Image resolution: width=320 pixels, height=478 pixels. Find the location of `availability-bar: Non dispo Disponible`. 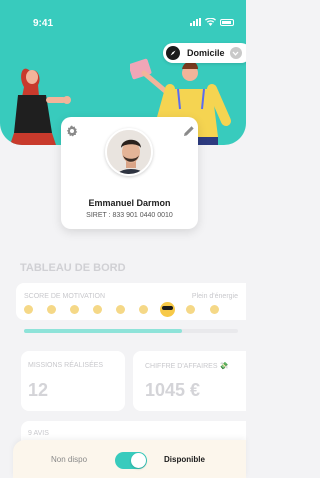

availability-bar: Non dispo Disponible is located at coordinates (129, 459).